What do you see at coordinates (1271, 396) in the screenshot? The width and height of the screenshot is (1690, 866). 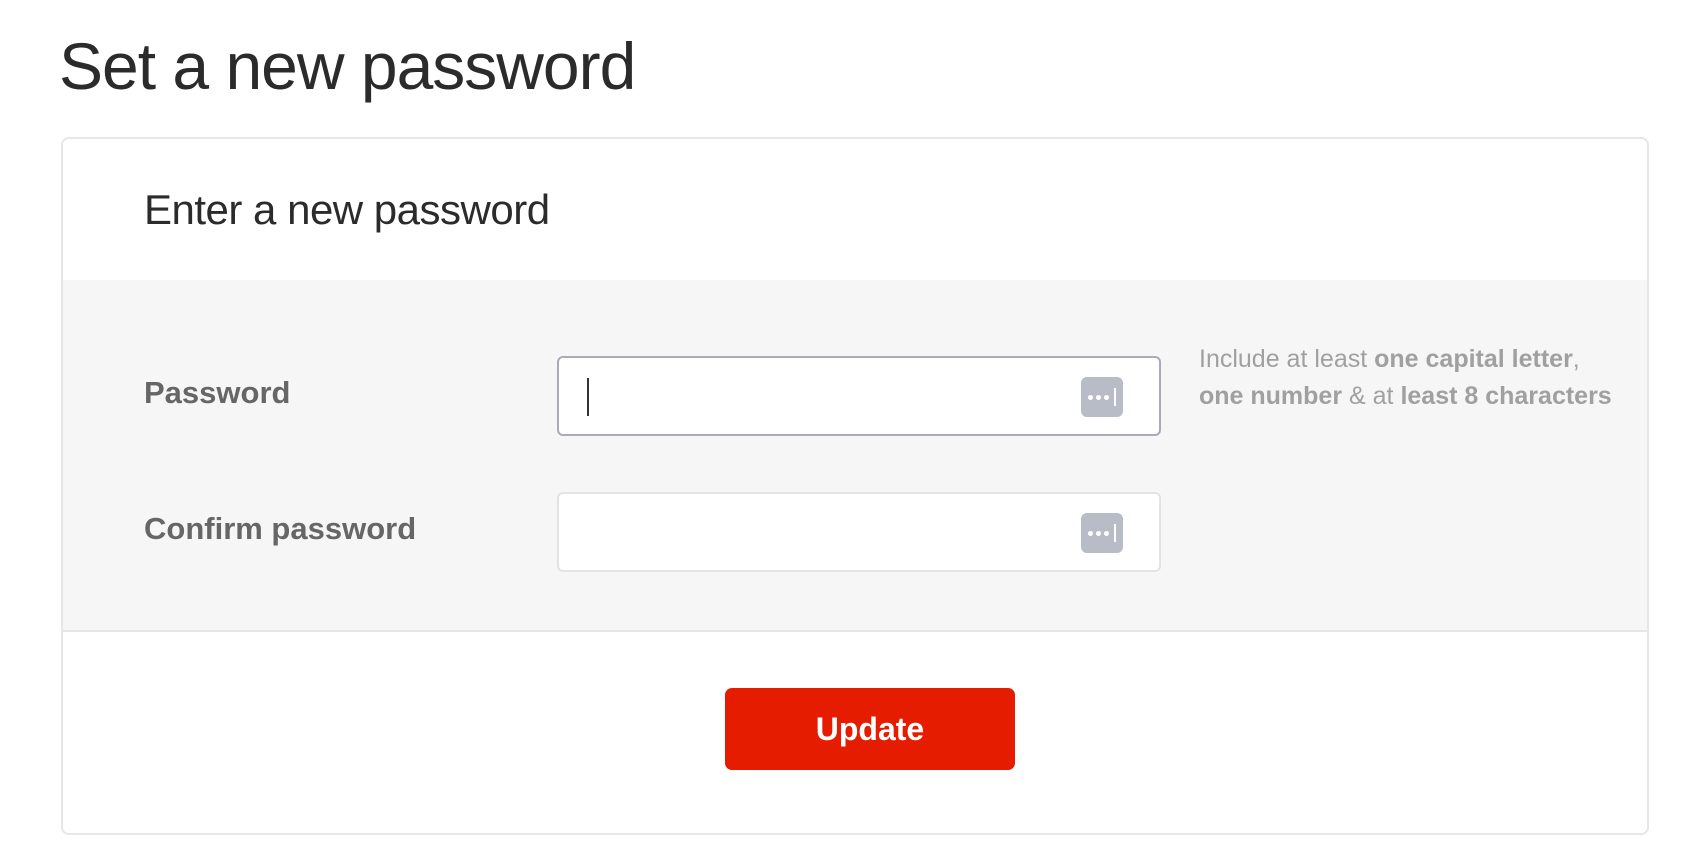 I see `hint-emphasis: one number` at bounding box center [1271, 396].